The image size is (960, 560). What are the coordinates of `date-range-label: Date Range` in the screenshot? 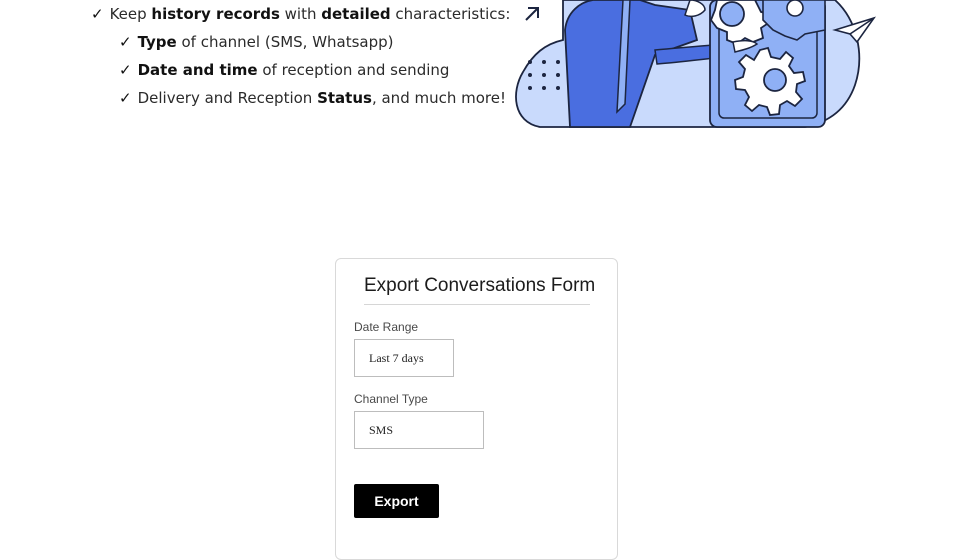 It's located at (386, 327).